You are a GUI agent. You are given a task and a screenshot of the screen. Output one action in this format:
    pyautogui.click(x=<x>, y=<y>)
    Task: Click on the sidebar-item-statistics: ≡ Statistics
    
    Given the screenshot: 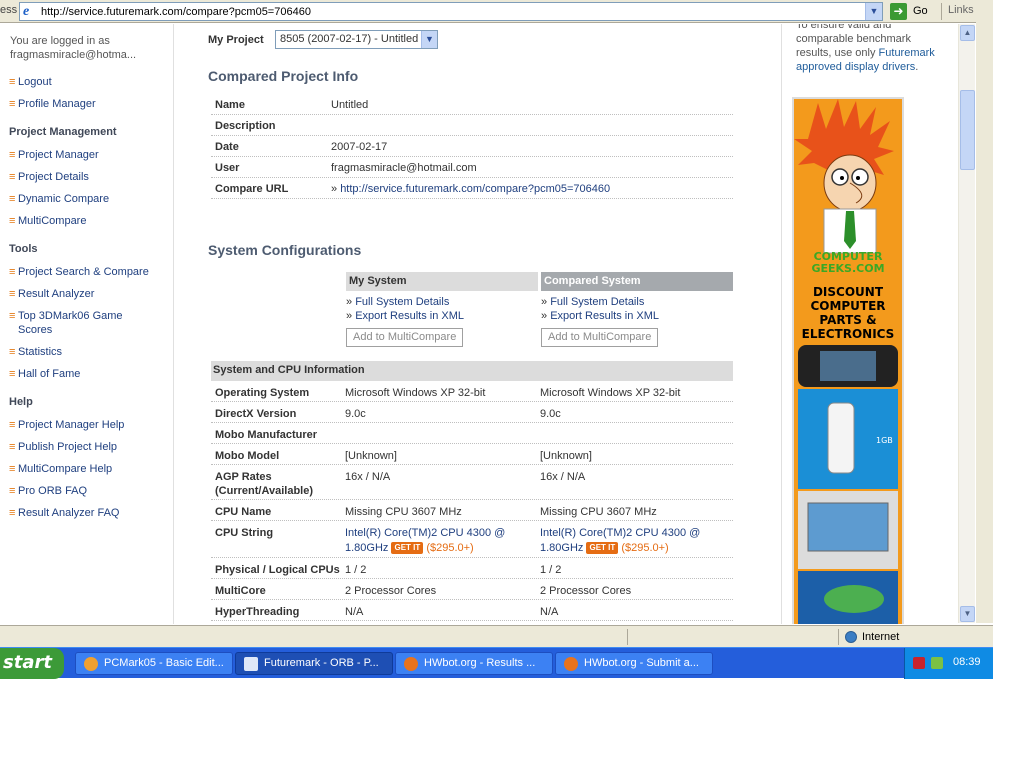 What is the action you would take?
    pyautogui.click(x=89, y=352)
    